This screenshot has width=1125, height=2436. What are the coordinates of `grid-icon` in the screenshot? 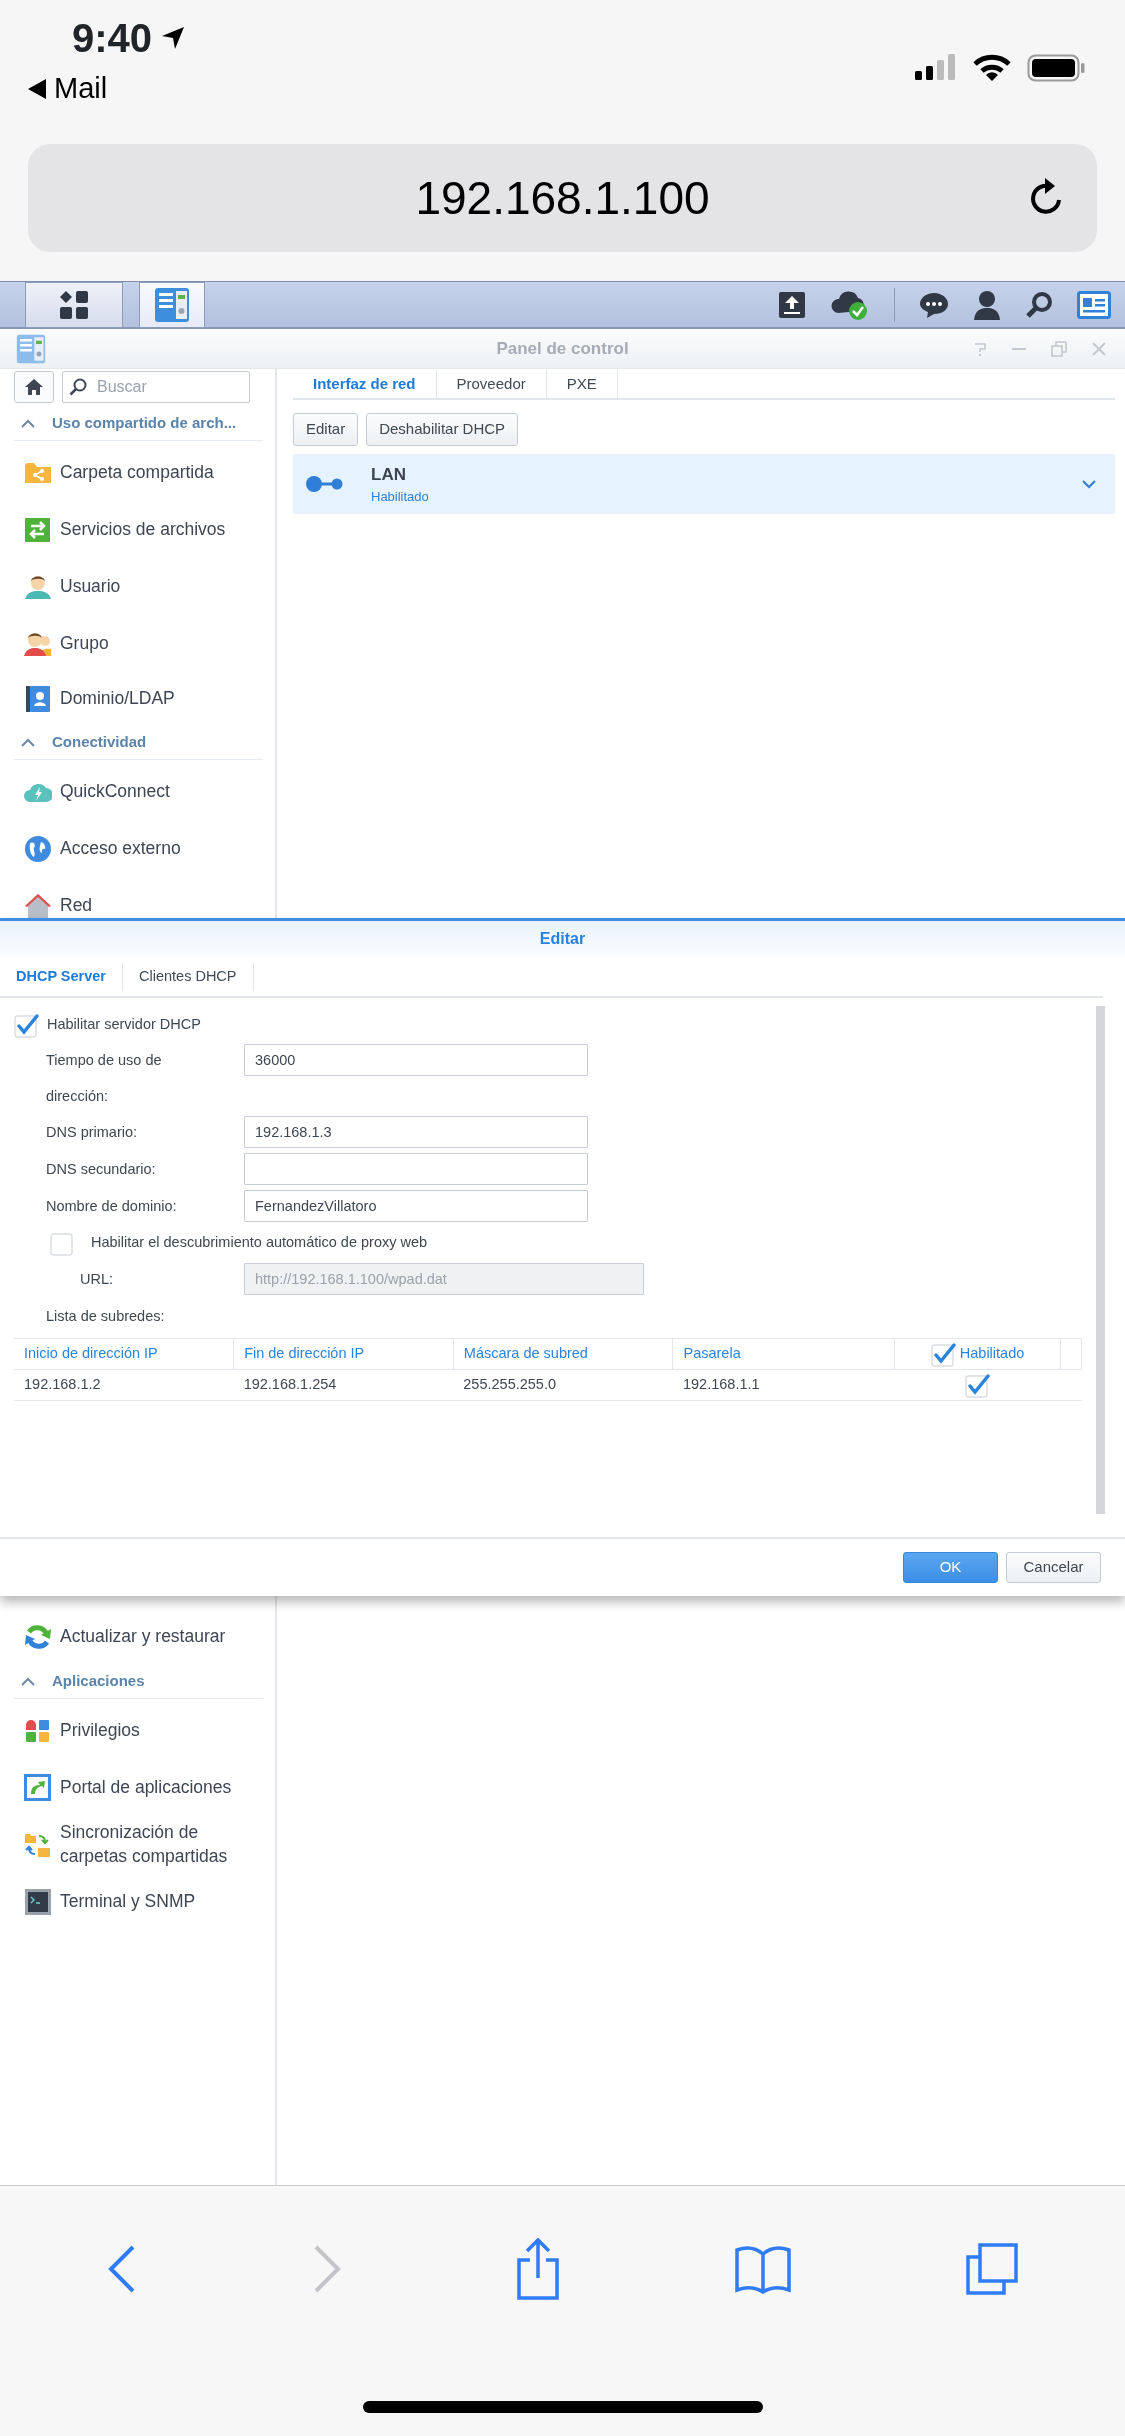 It's located at (74, 304).